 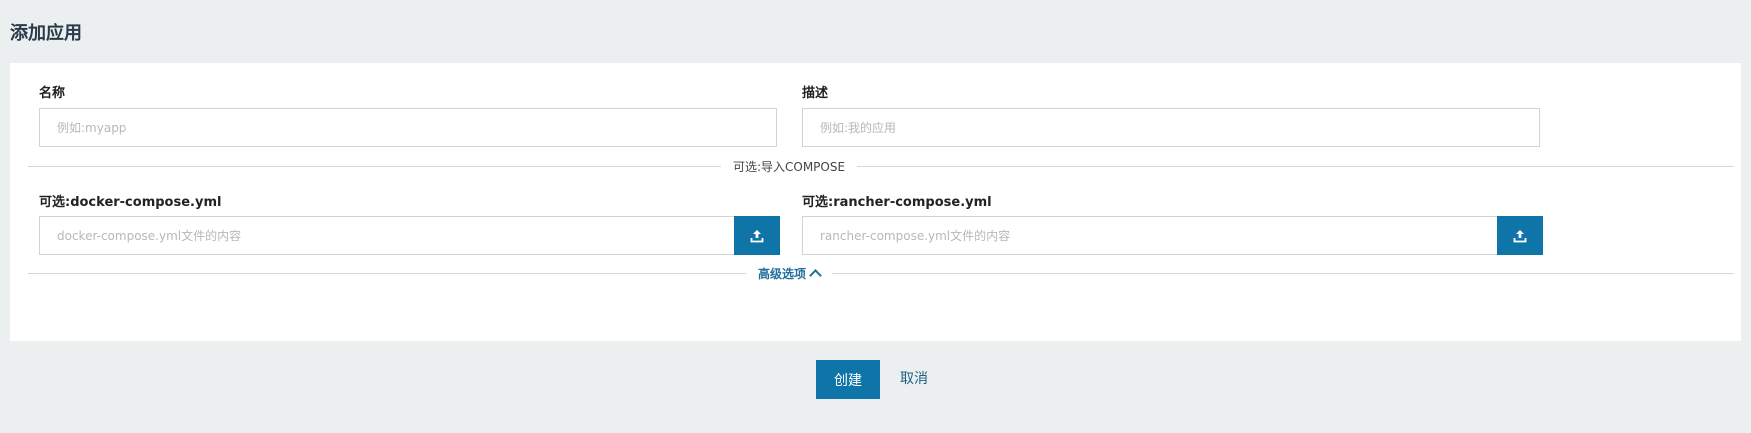 What do you see at coordinates (815, 93) in the screenshot?
I see `description-label: 描述` at bounding box center [815, 93].